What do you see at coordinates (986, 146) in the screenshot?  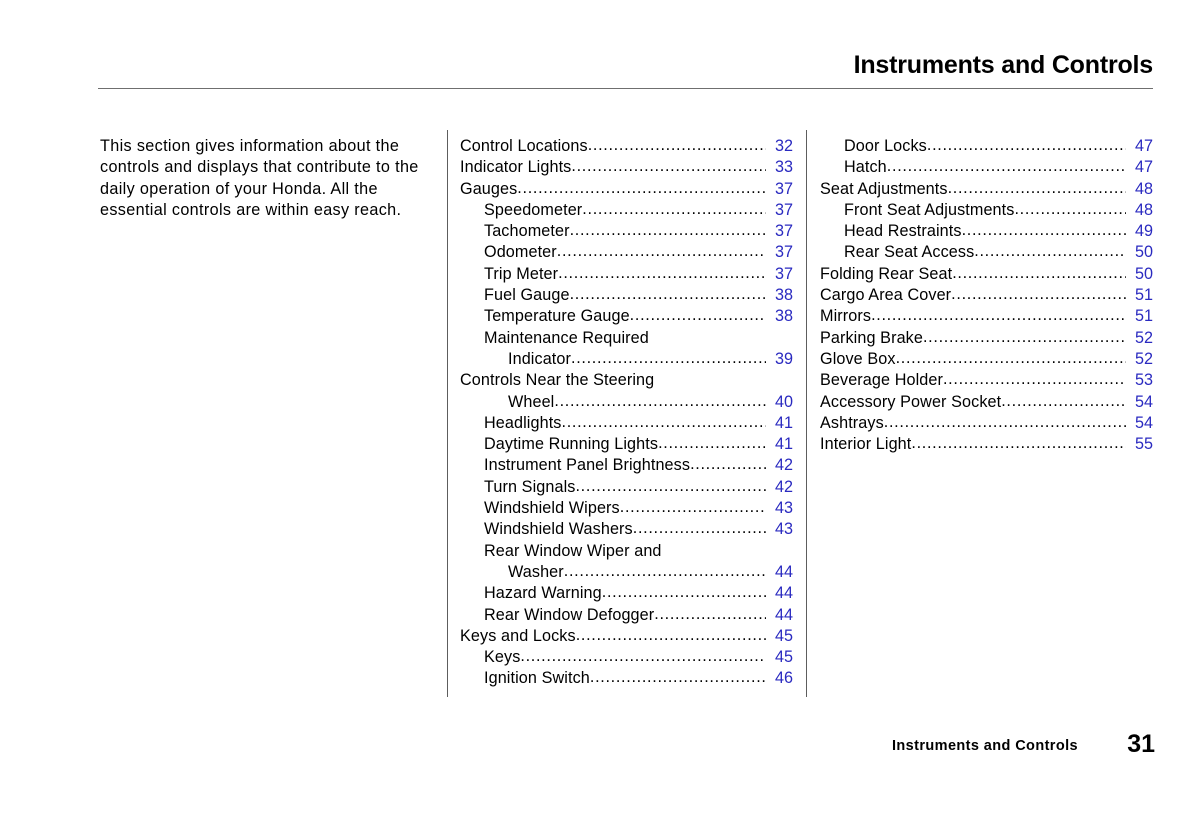 I see `toc-entry: Door Locks 47` at bounding box center [986, 146].